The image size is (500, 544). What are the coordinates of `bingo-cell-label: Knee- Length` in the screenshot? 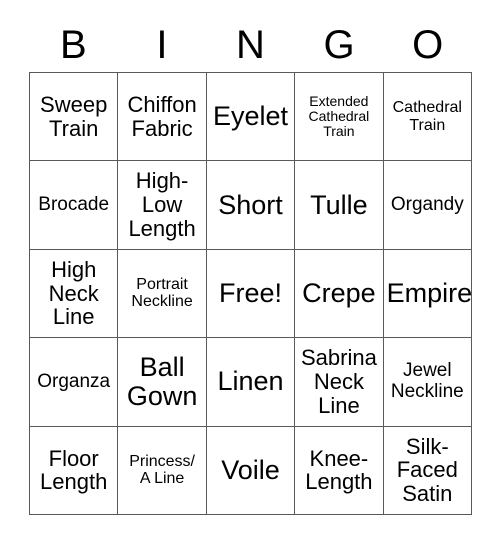 It's located at (339, 470).